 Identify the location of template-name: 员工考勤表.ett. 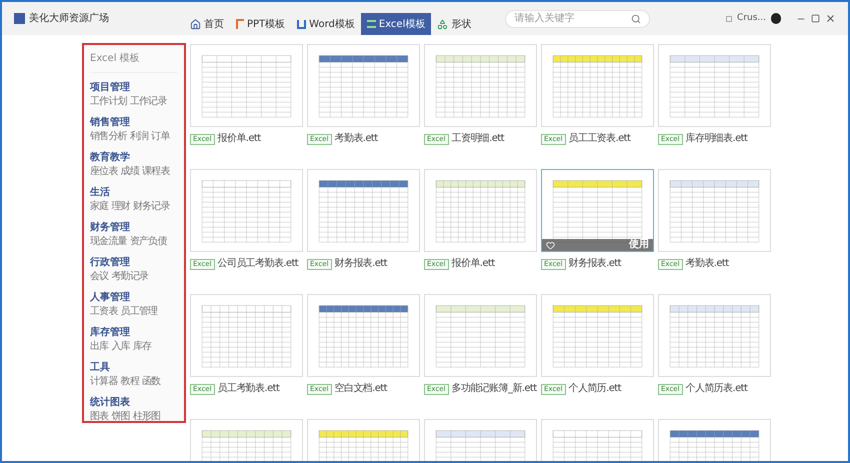
(249, 389).